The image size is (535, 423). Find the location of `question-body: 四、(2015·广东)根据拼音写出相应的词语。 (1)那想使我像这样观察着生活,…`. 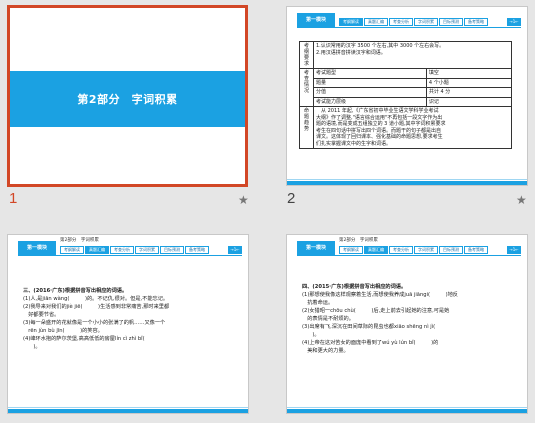

question-body: 四、(2015·广东)根据拼音写出相应的词语。 (1)那想使我像这样观察着生活,… is located at coordinates (408, 319).